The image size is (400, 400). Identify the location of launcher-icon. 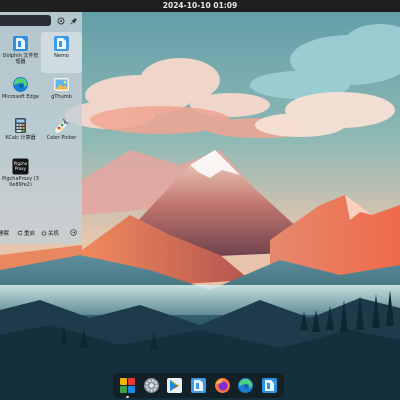
(128, 385).